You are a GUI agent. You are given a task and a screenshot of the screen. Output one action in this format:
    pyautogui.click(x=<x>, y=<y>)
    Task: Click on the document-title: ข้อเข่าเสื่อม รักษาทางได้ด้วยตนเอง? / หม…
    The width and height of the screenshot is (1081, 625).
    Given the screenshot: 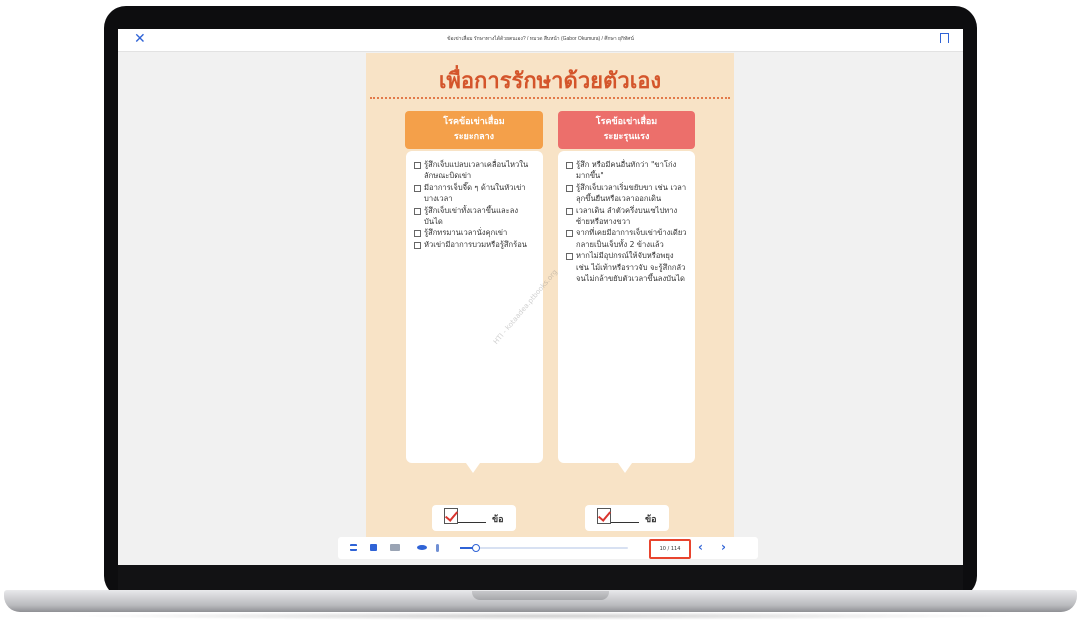 What is the action you would take?
    pyautogui.click(x=540, y=39)
    